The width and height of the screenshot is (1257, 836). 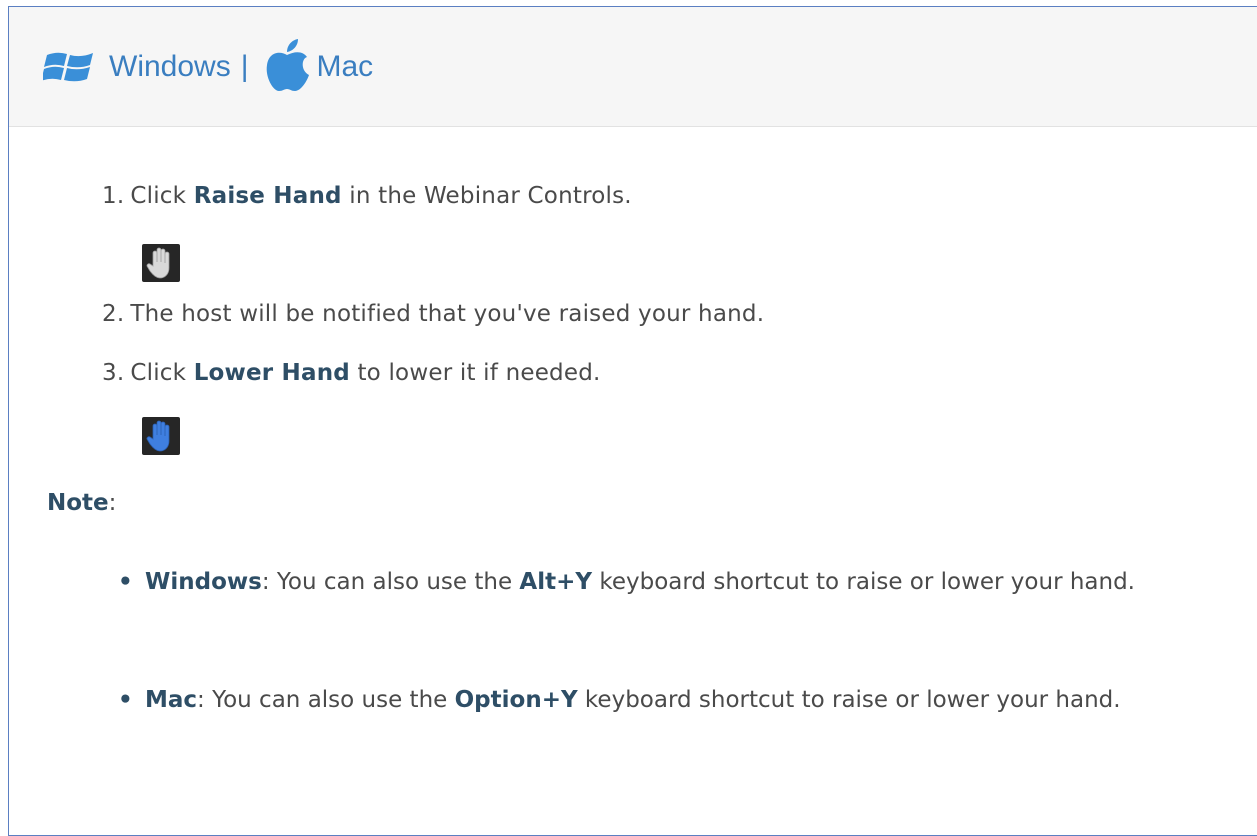 What do you see at coordinates (170, 66) in the screenshot?
I see `windows-tab-label: Windows` at bounding box center [170, 66].